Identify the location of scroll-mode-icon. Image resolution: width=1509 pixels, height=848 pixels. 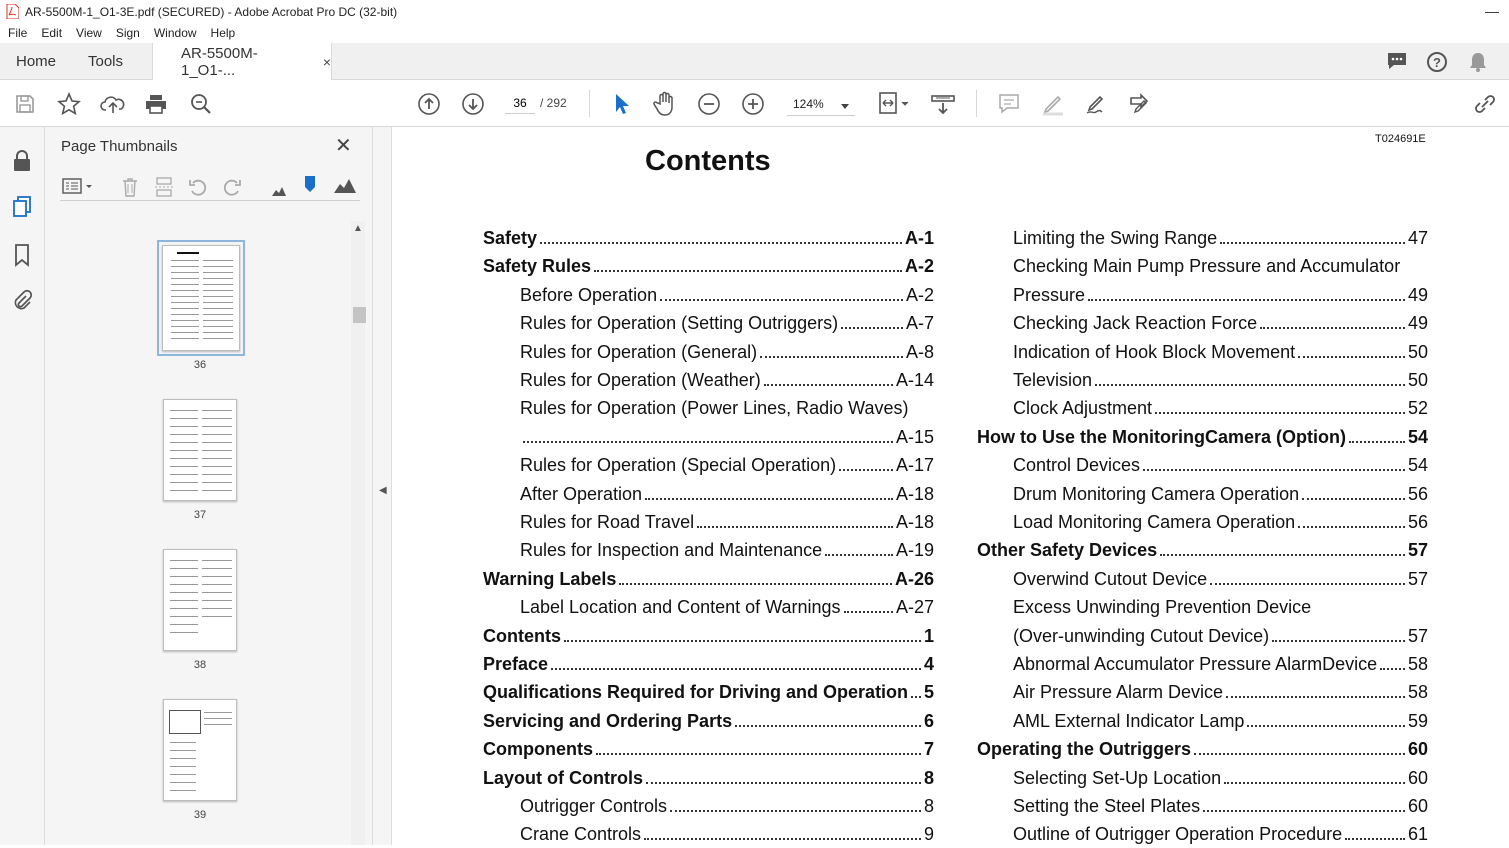
(943, 104).